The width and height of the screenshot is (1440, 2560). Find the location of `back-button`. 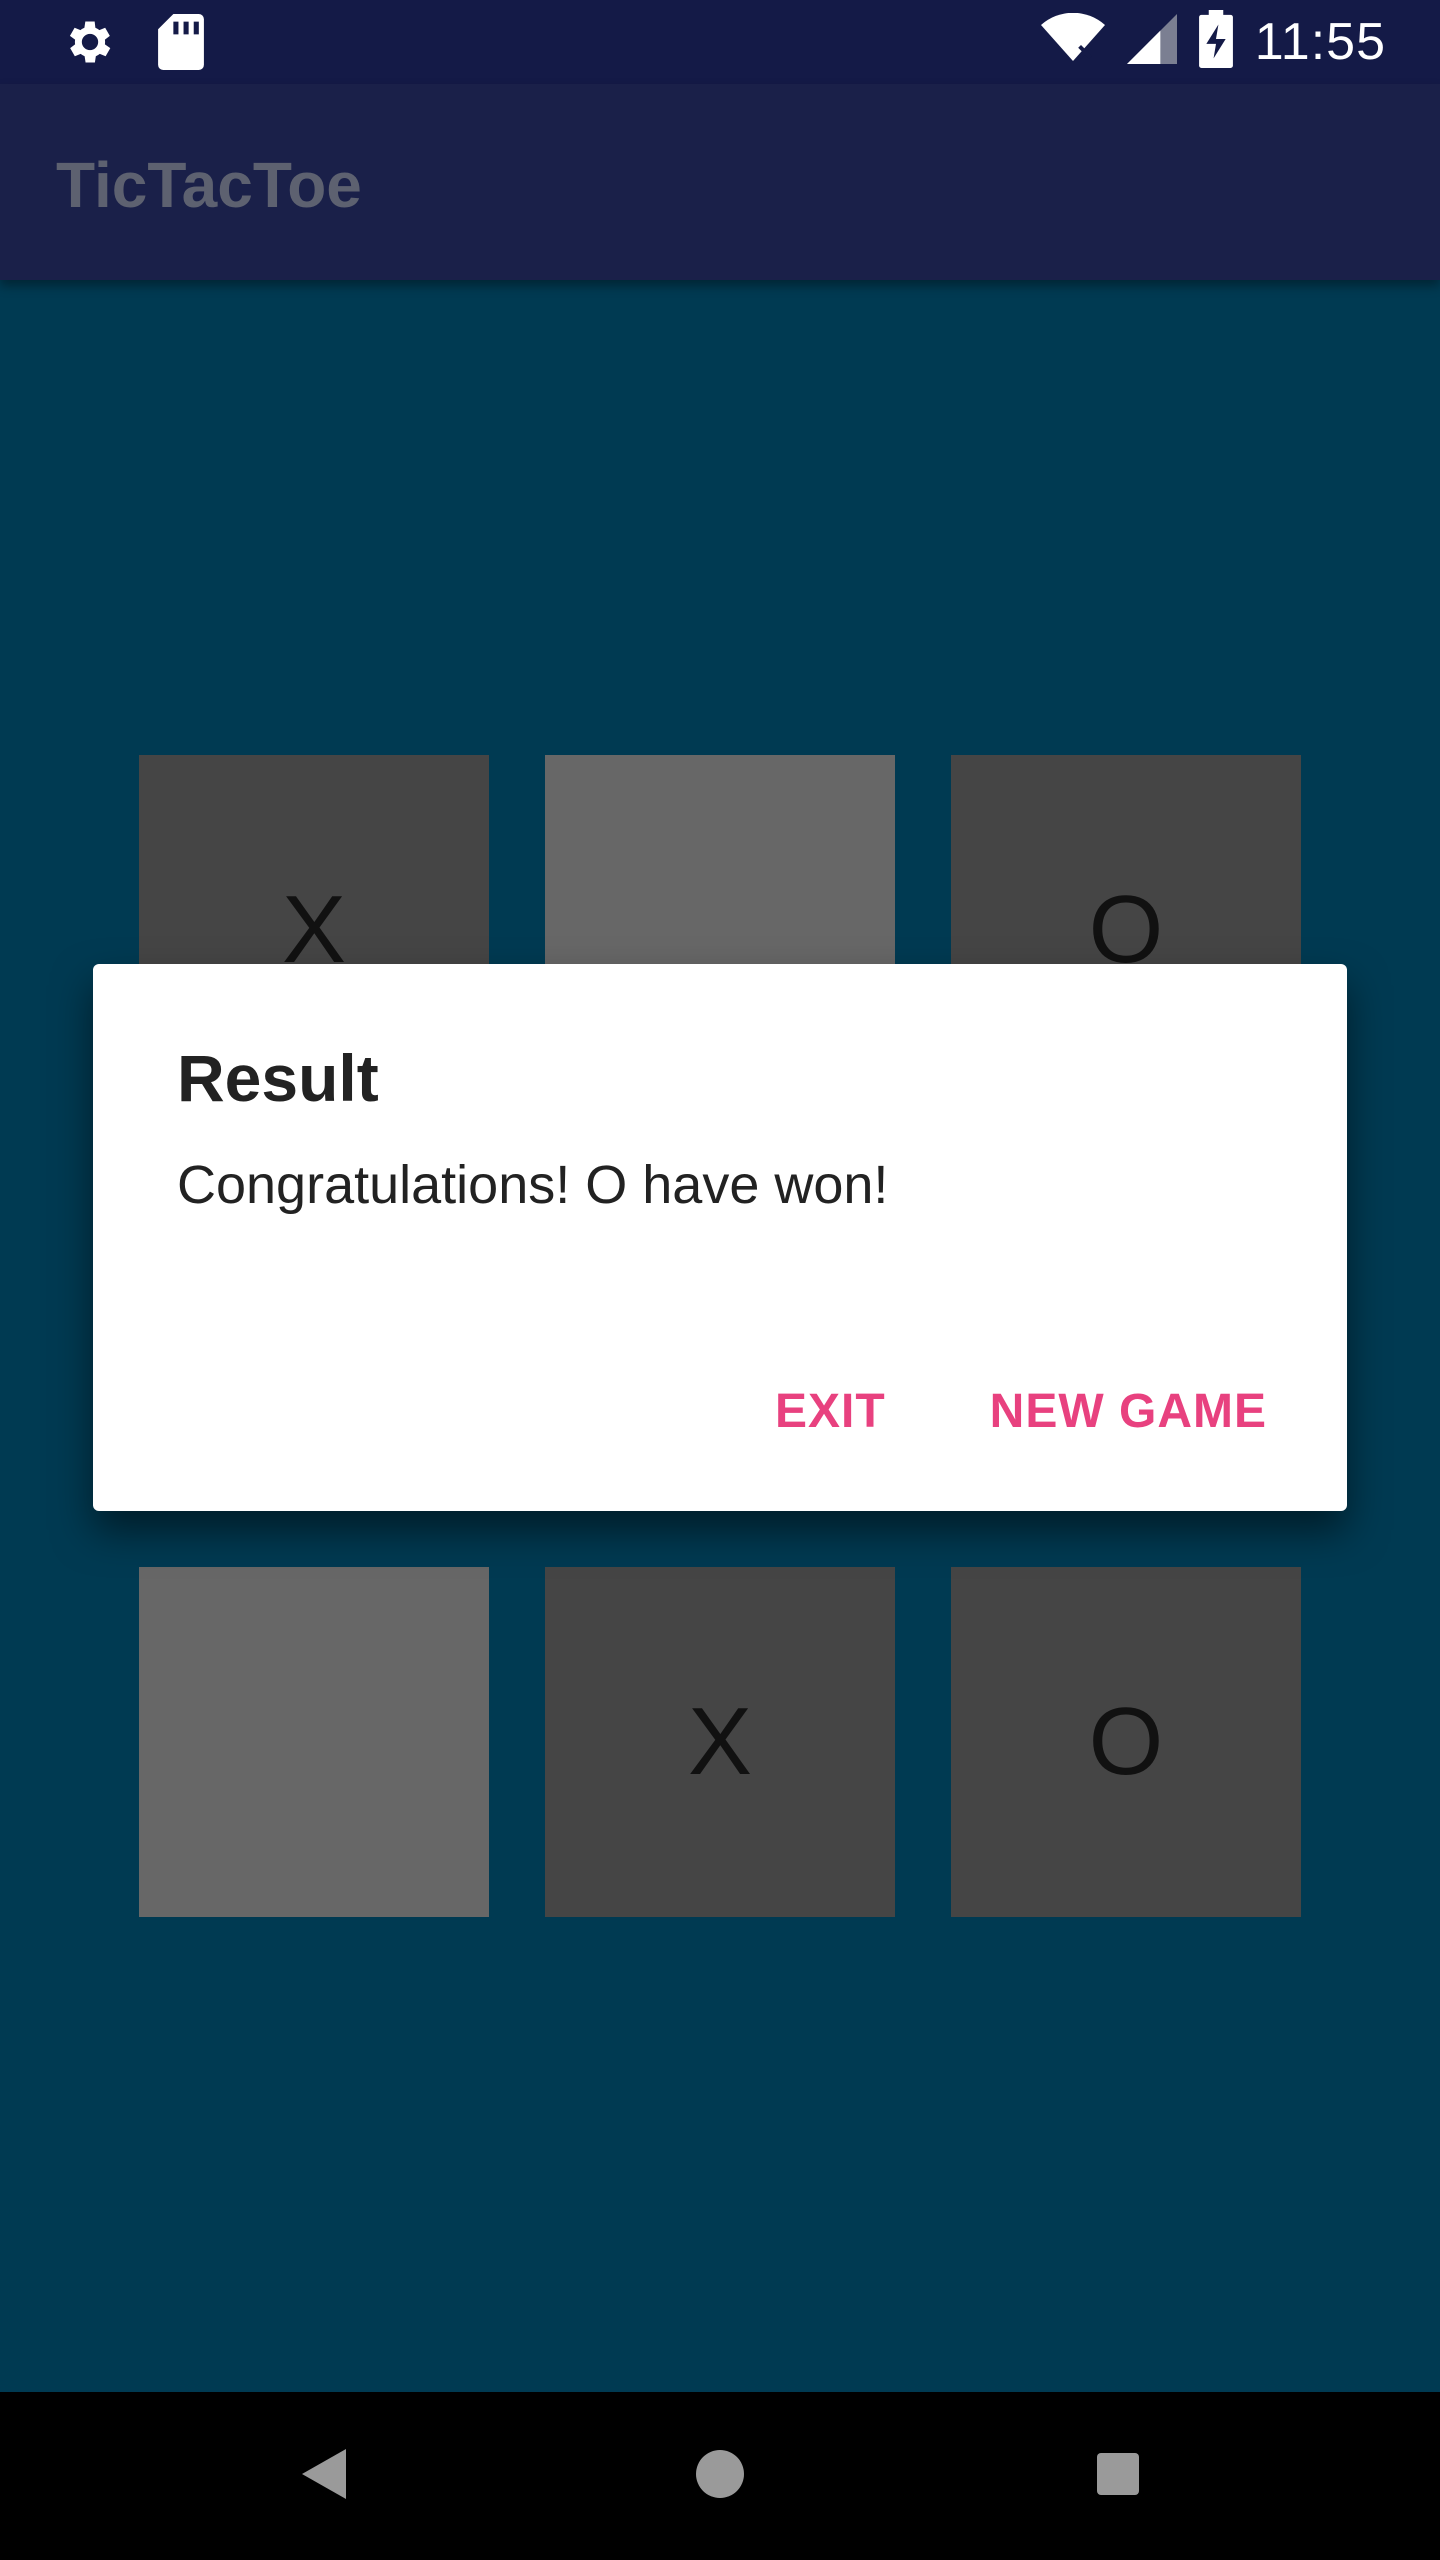

back-button is located at coordinates (324, 2476).